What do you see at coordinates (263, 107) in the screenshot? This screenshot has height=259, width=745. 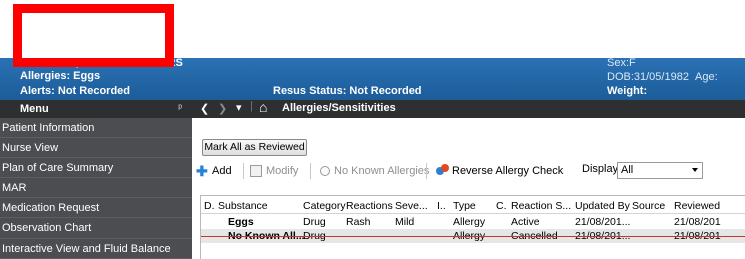 I see `home-icon: ⌂` at bounding box center [263, 107].